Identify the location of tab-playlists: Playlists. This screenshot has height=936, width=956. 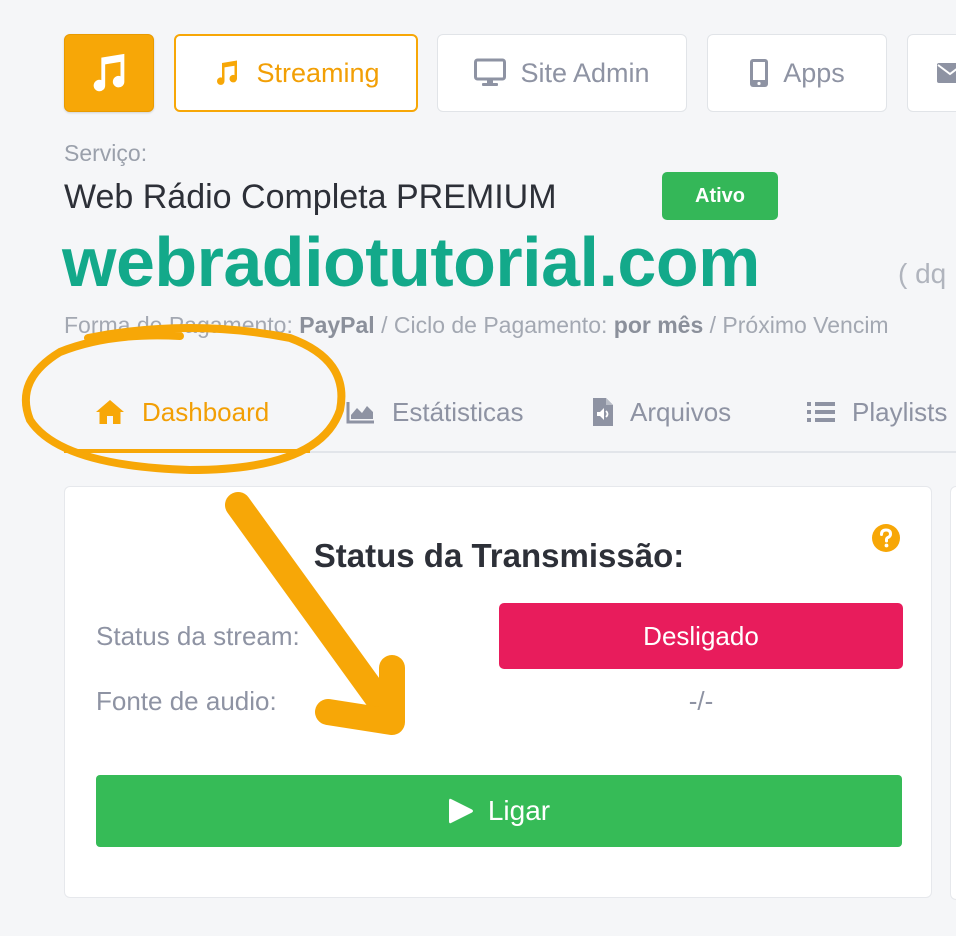
(876, 412).